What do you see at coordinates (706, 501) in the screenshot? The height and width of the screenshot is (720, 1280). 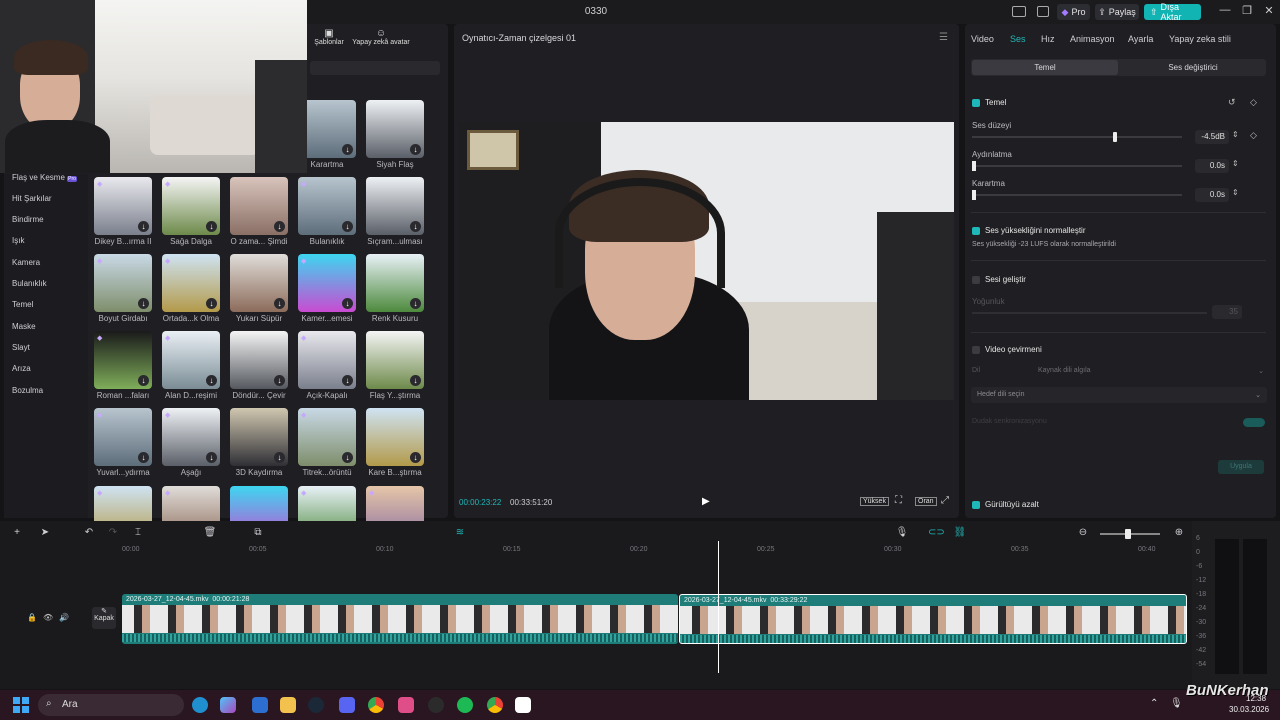 I see `play-icon: ▶` at bounding box center [706, 501].